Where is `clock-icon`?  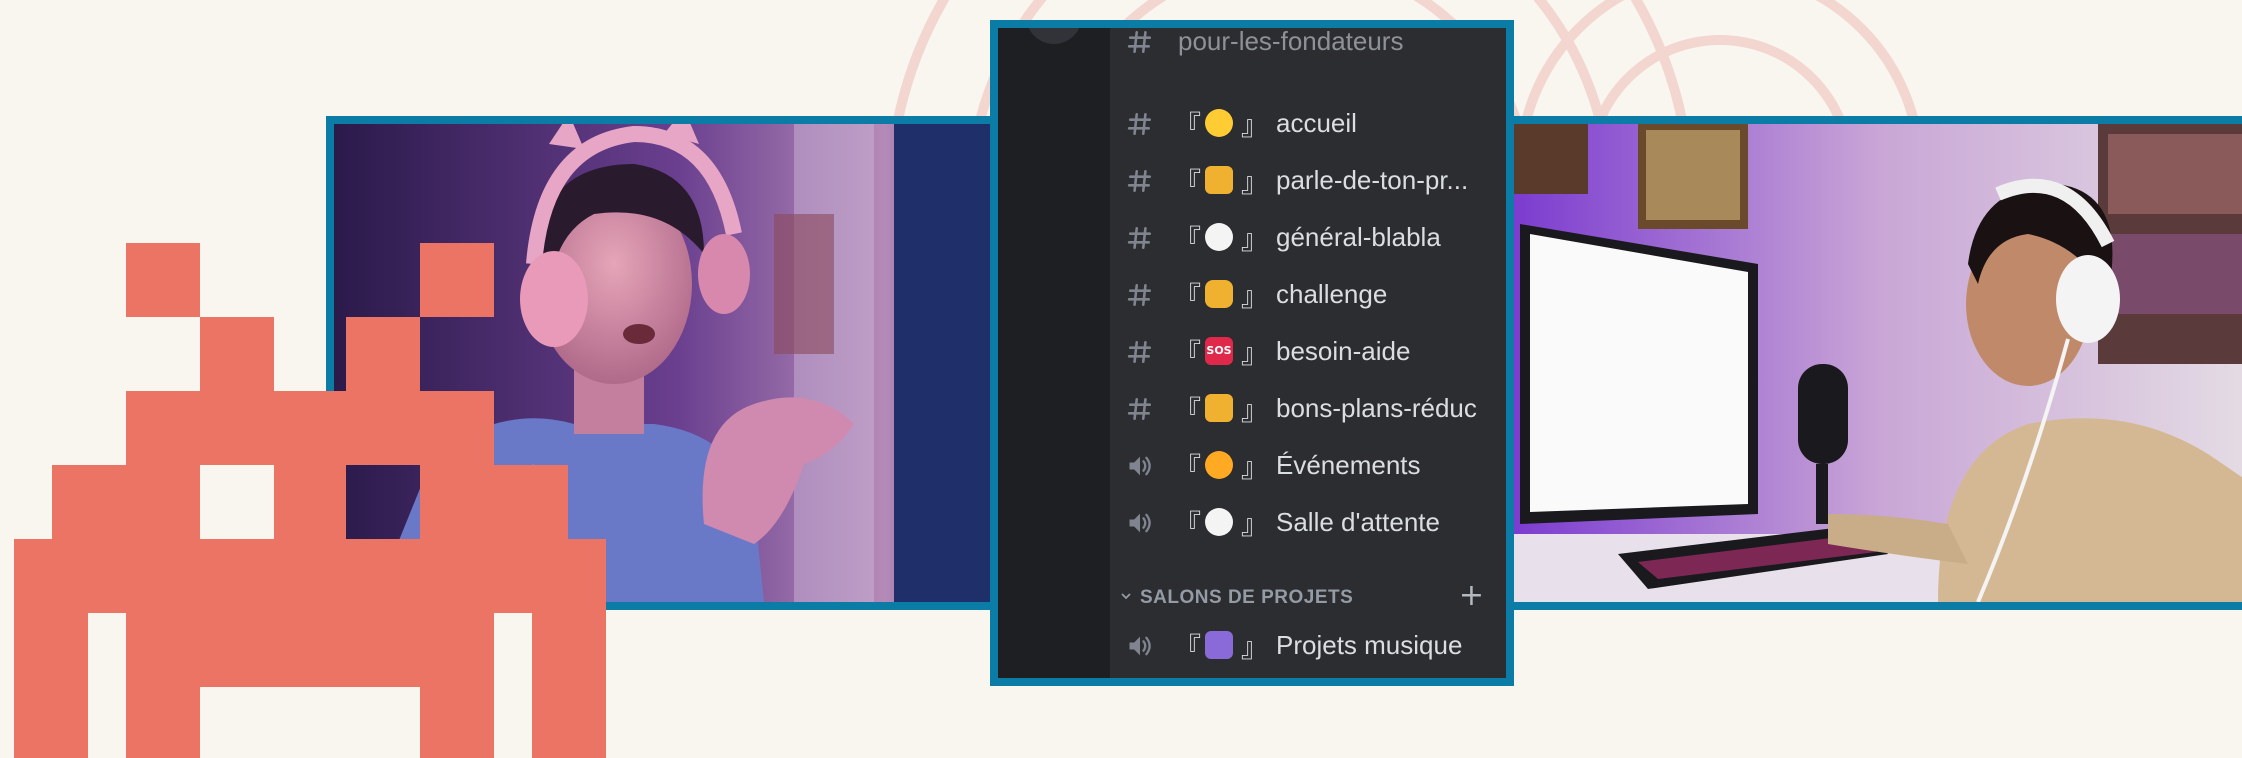
clock-icon is located at coordinates (1219, 522).